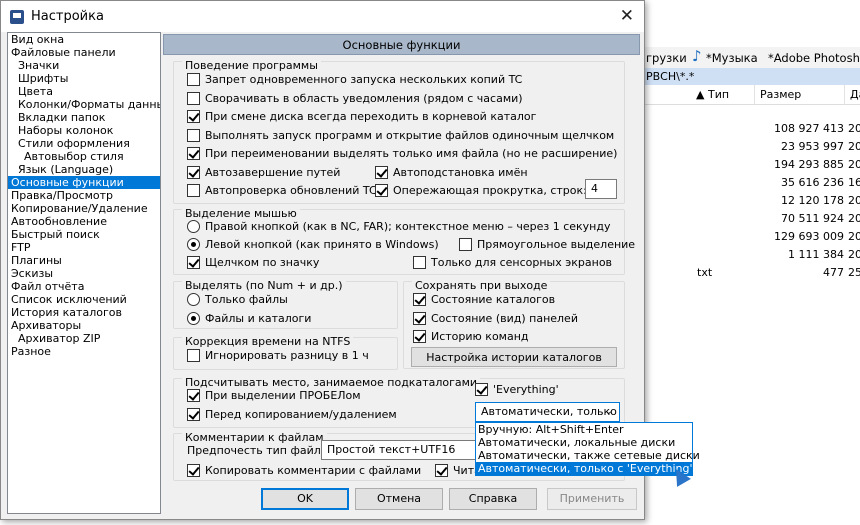 The image size is (860, 525). Describe the element at coordinates (750, 239) in the screenshot. I see `table-row: 129 693 009 20` at that location.